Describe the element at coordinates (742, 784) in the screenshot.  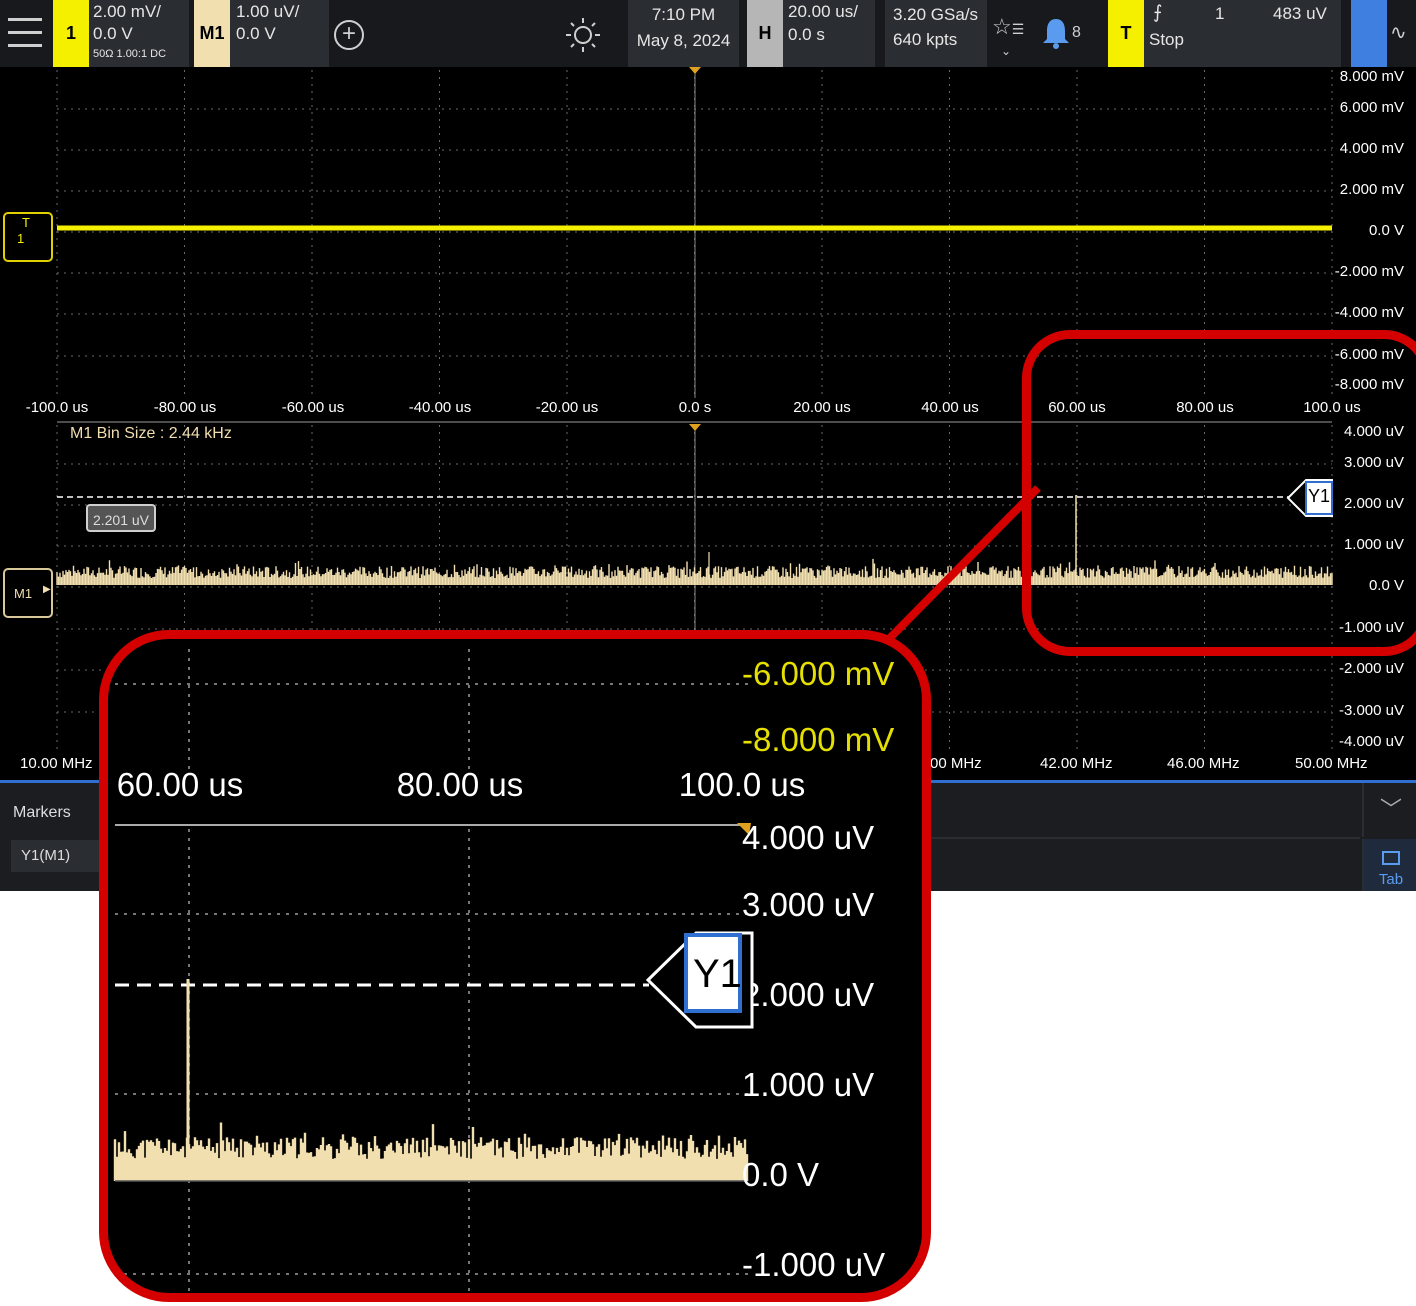
I see `zoom-time-label: 100.0 us` at that location.